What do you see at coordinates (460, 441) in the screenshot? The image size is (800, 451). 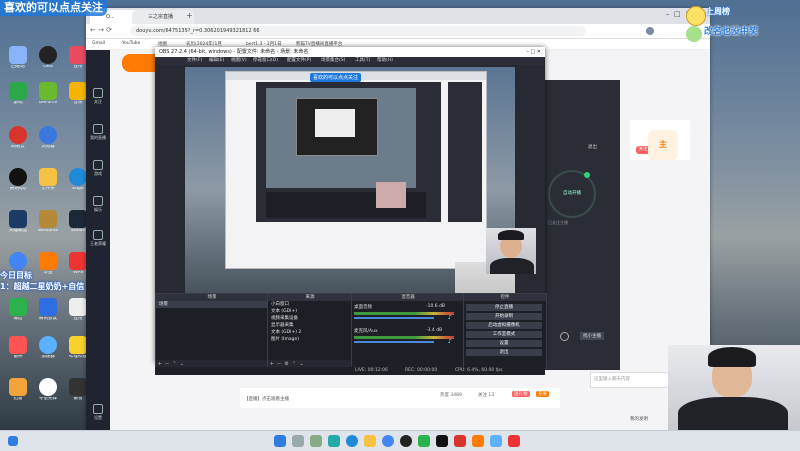 I see `music-icon` at bounding box center [460, 441].